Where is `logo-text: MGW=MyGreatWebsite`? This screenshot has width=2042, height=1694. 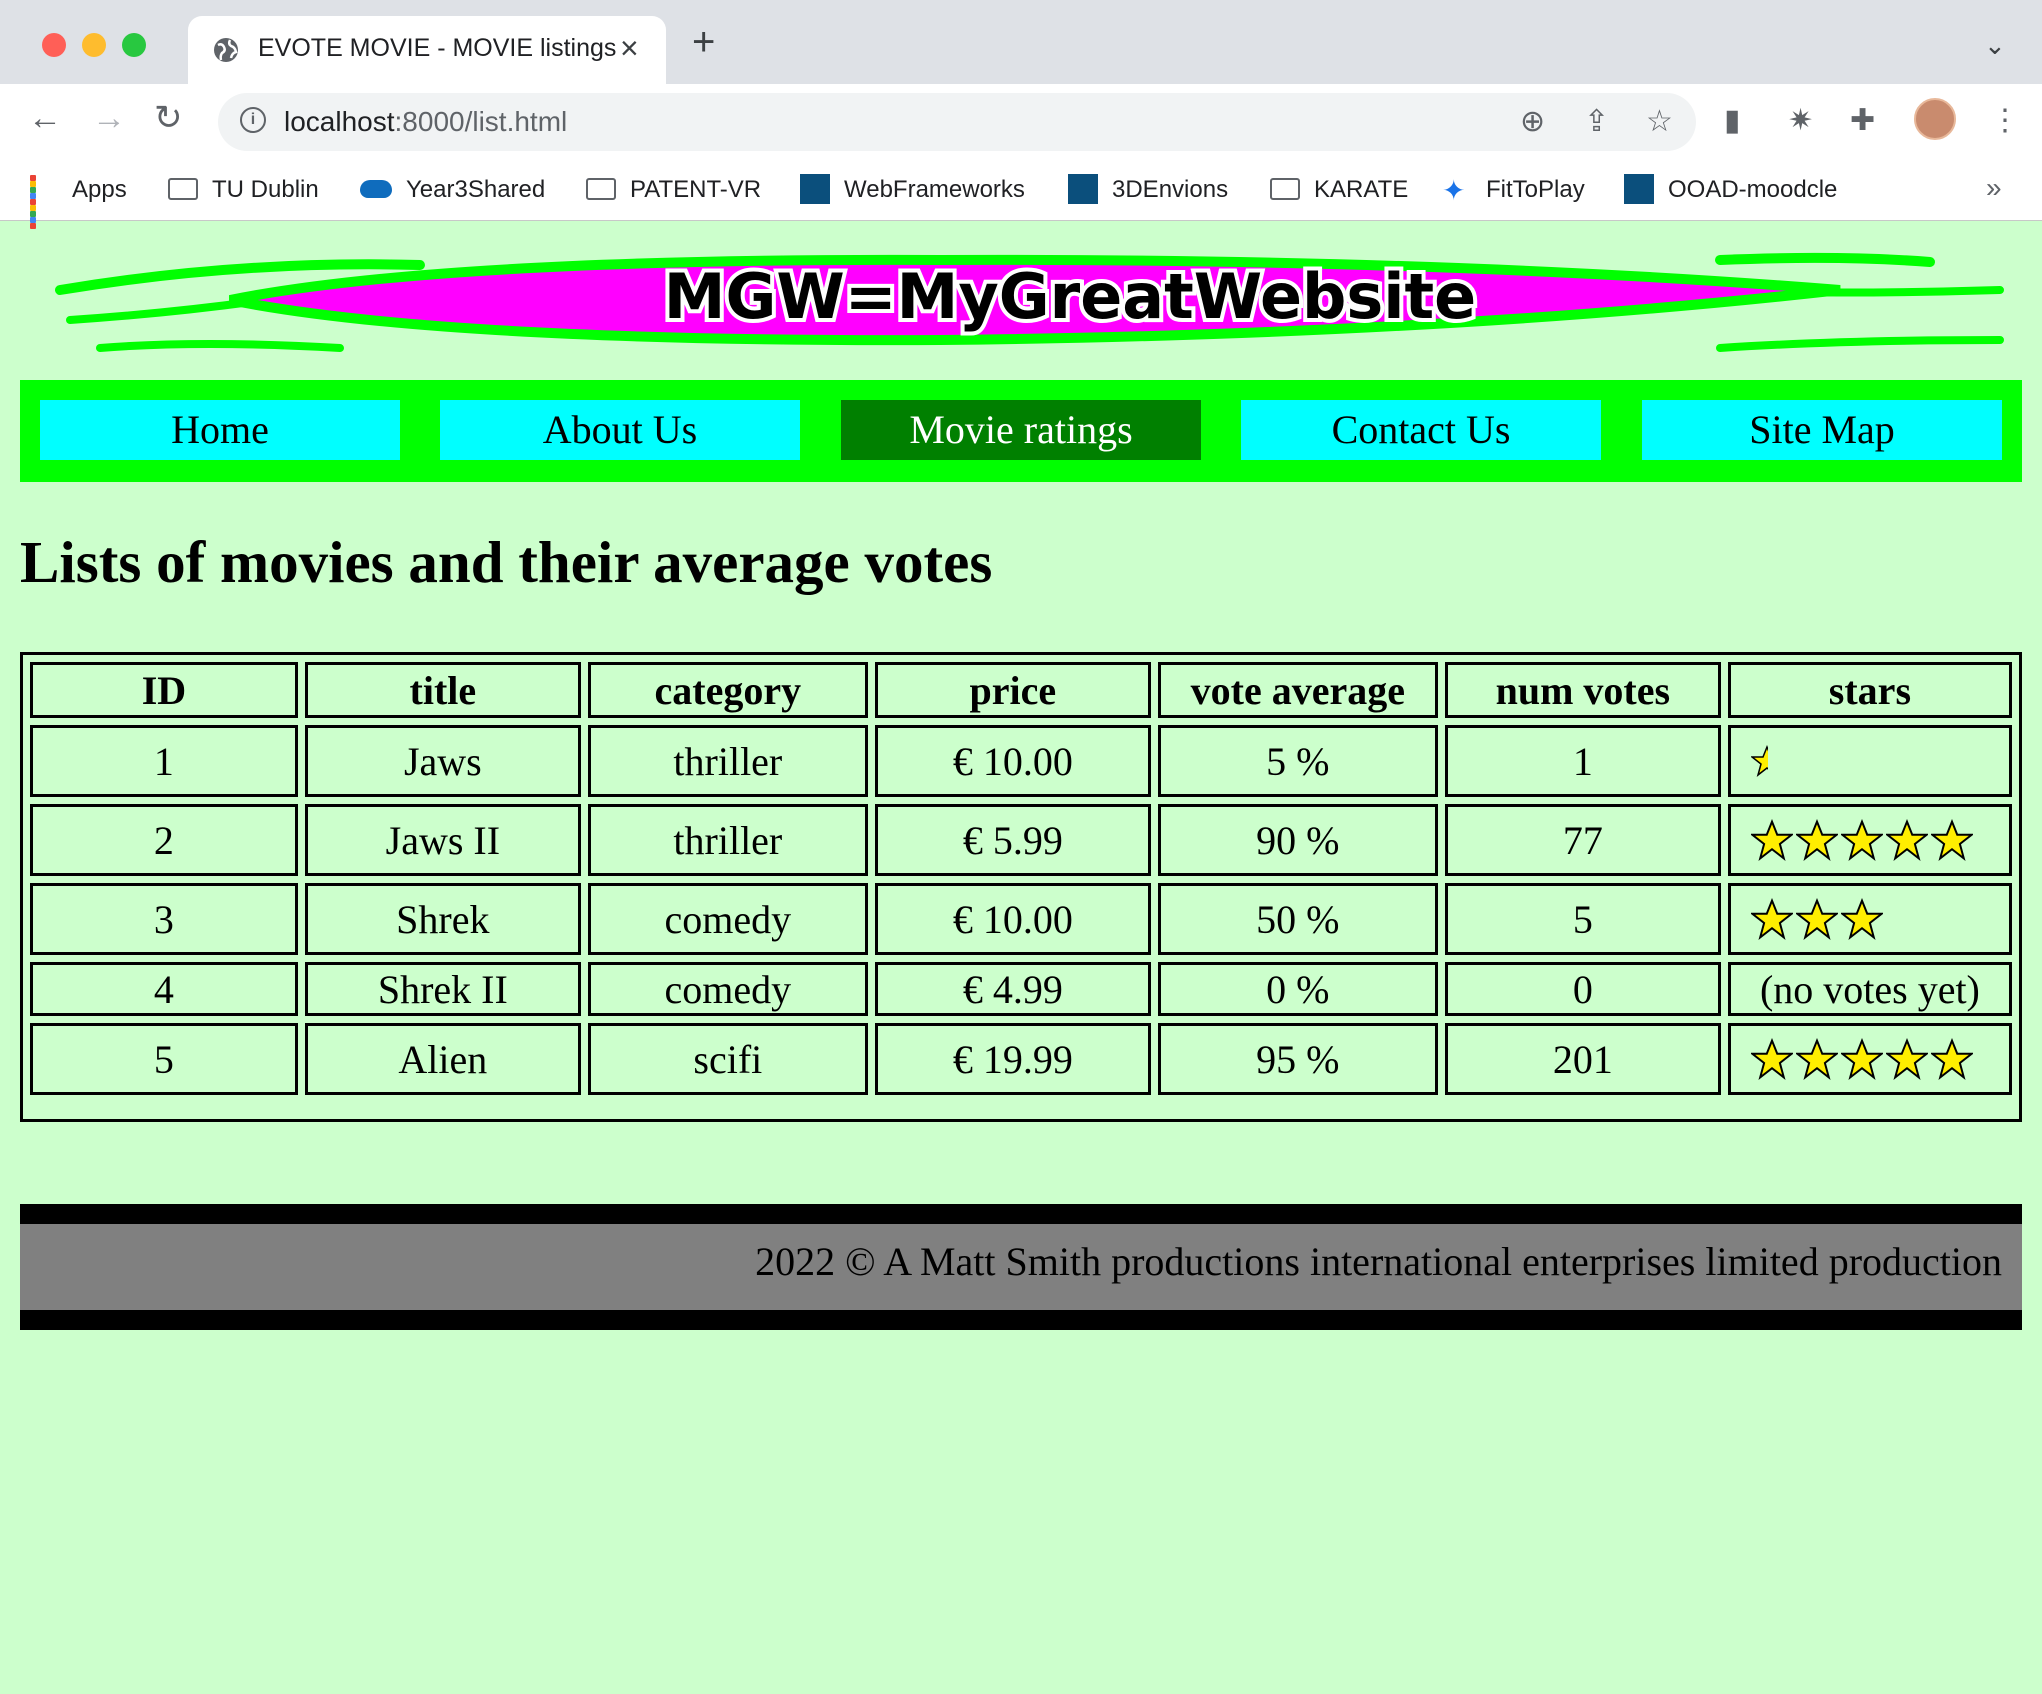
logo-text: MGW=MyGreatWebsite is located at coordinates (1070, 296).